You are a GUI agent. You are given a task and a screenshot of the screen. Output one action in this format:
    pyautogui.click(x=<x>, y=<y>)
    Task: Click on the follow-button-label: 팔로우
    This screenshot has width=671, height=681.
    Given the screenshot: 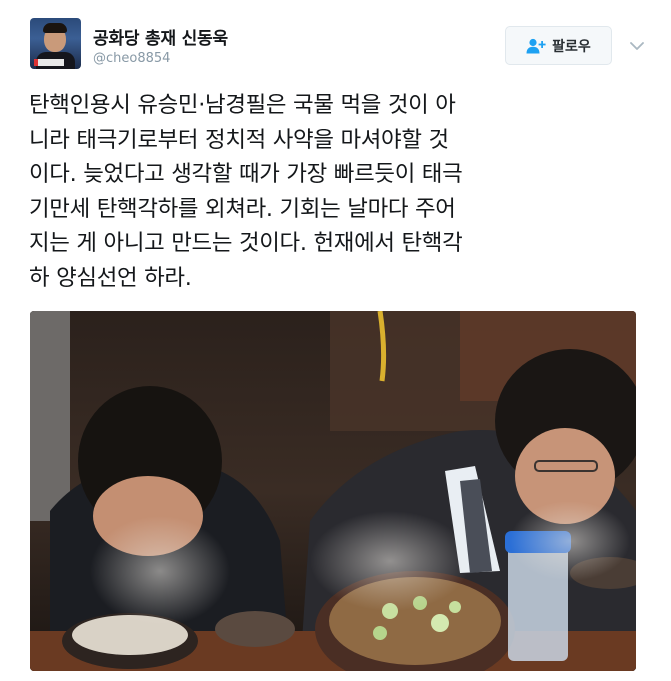 What is the action you would take?
    pyautogui.click(x=571, y=46)
    